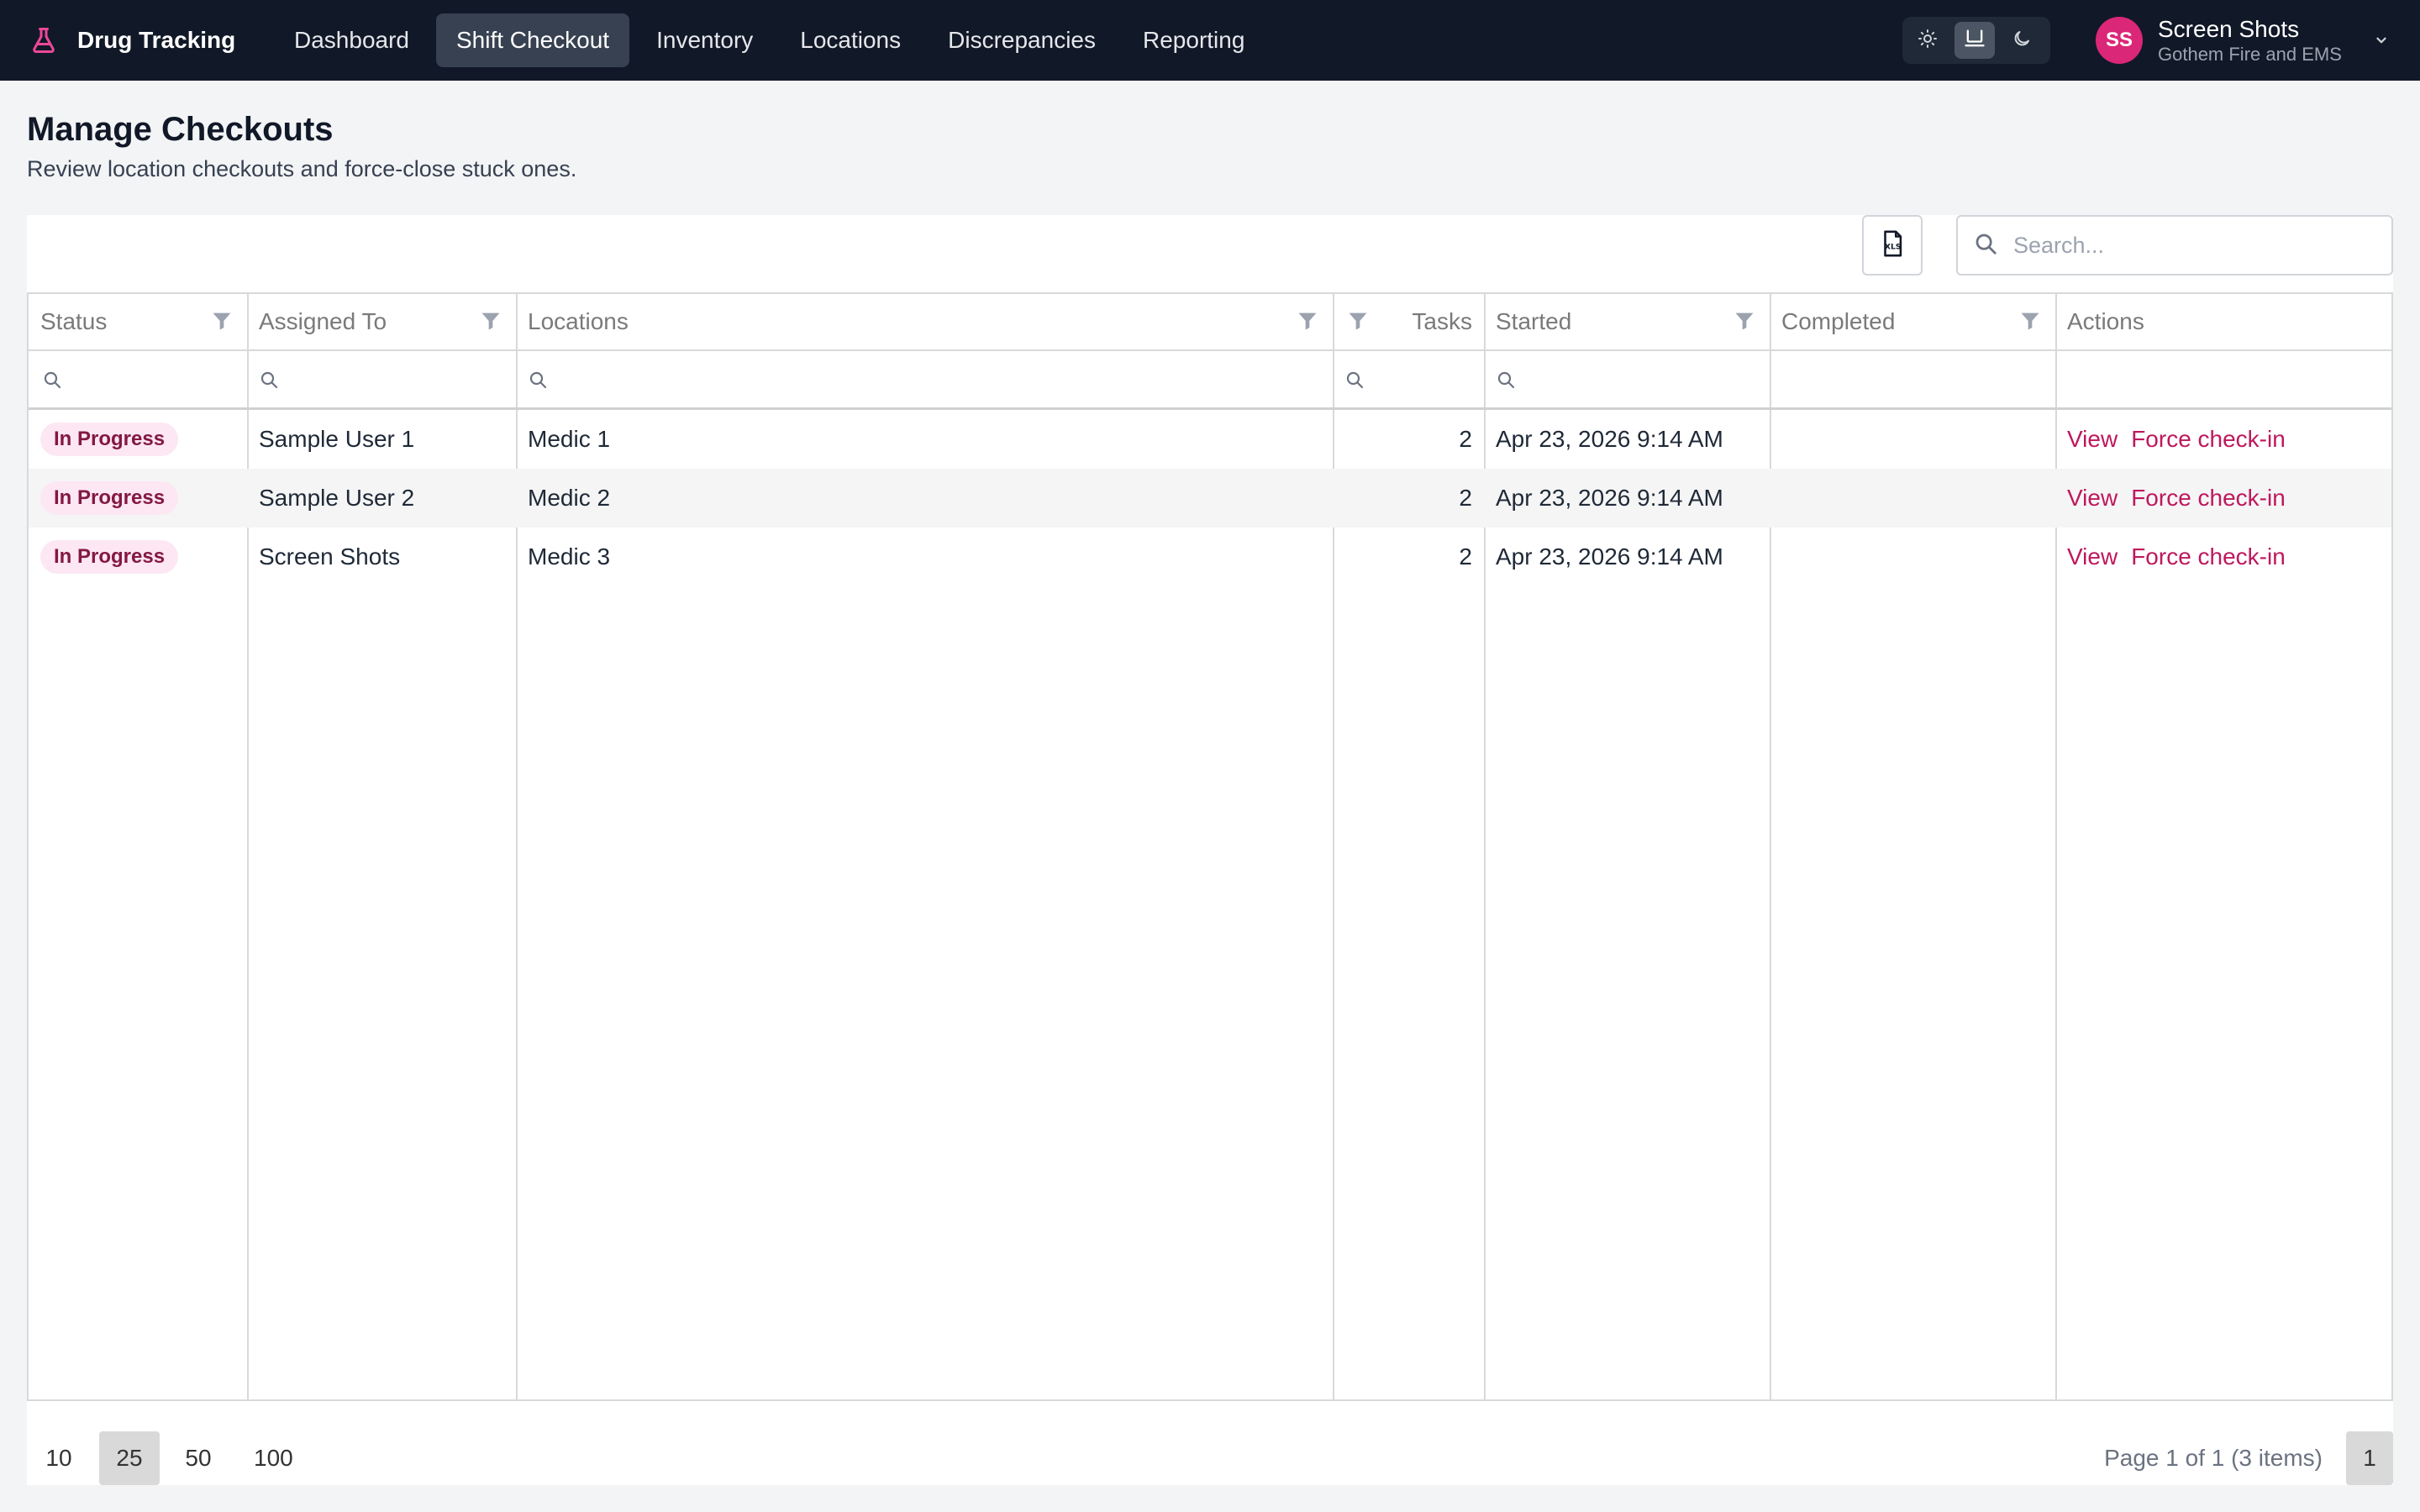  I want to click on page-size-50: 50, so click(199, 1458).